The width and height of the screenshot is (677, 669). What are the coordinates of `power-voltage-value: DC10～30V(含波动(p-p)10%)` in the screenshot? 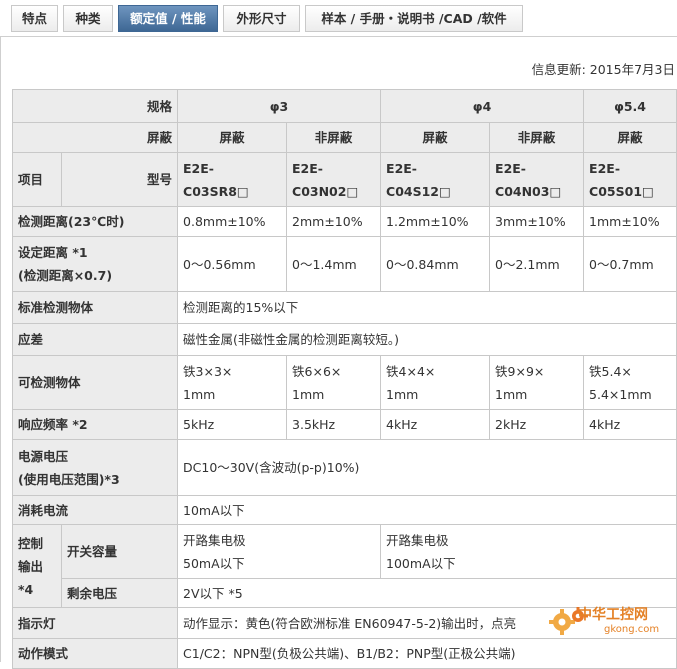 It's located at (427, 467).